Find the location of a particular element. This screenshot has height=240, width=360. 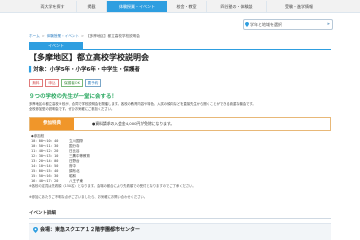

breadcrumb-current: 【多摩地区】都立高校学校説明会 is located at coordinates (113, 36).